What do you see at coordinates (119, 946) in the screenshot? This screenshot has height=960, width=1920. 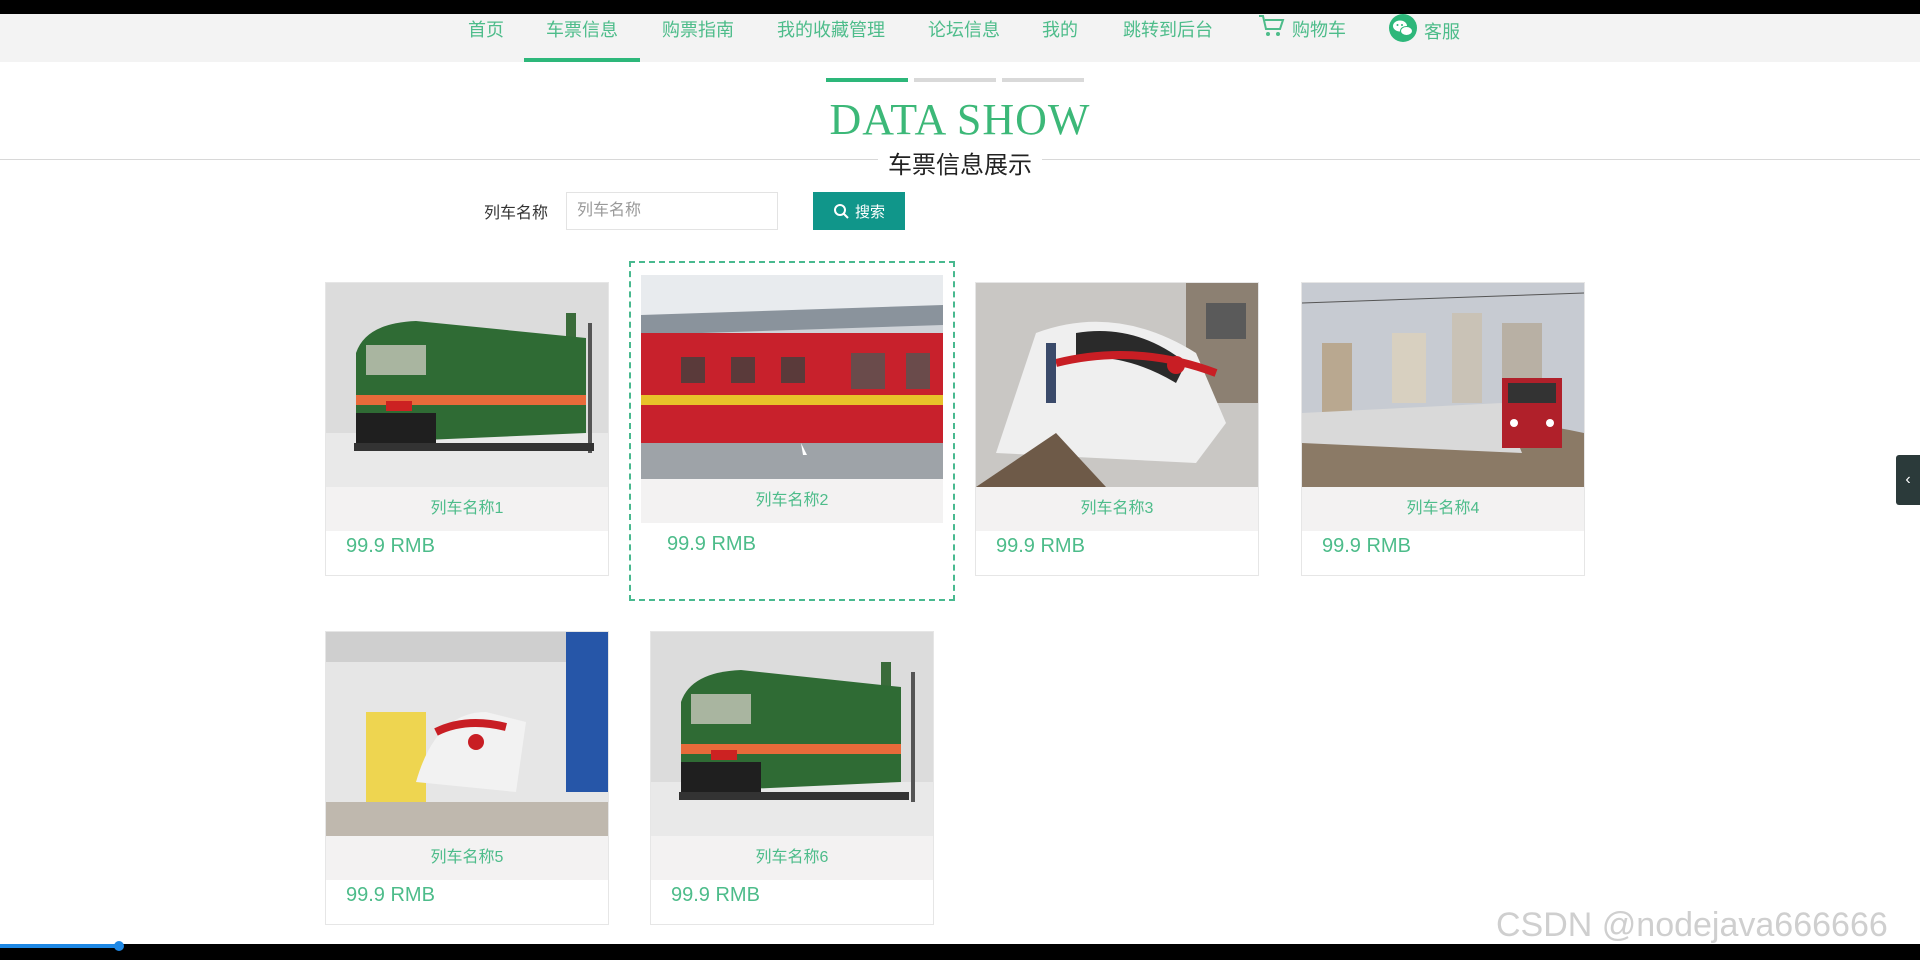 I see `video-progress-handle` at bounding box center [119, 946].